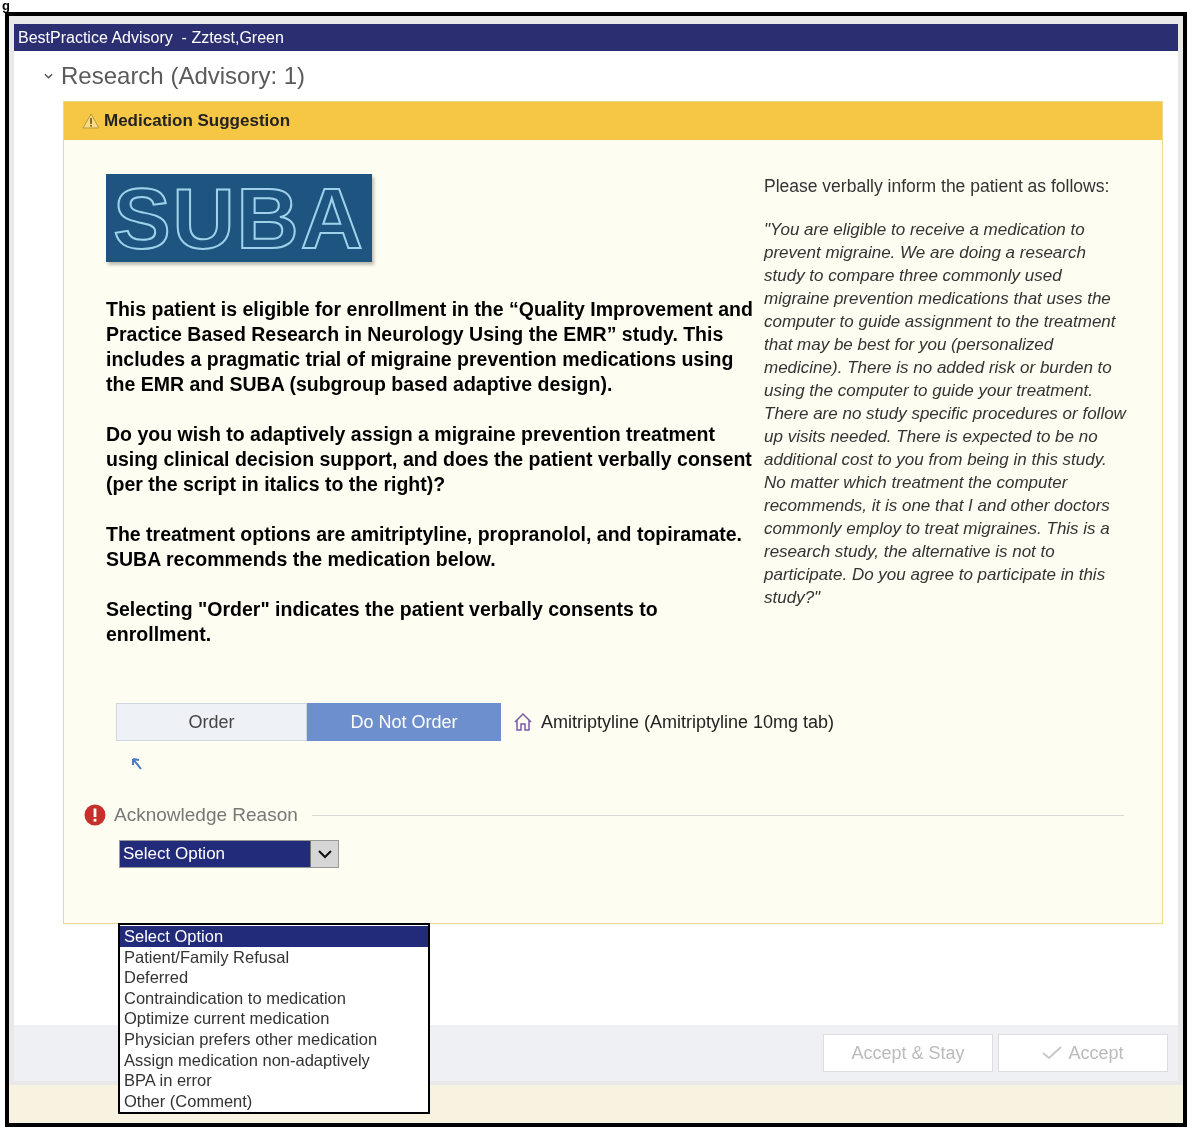 The height and width of the screenshot is (1127, 1187). Describe the element at coordinates (274, 936) in the screenshot. I see `dropdown-option: Select Option` at that location.